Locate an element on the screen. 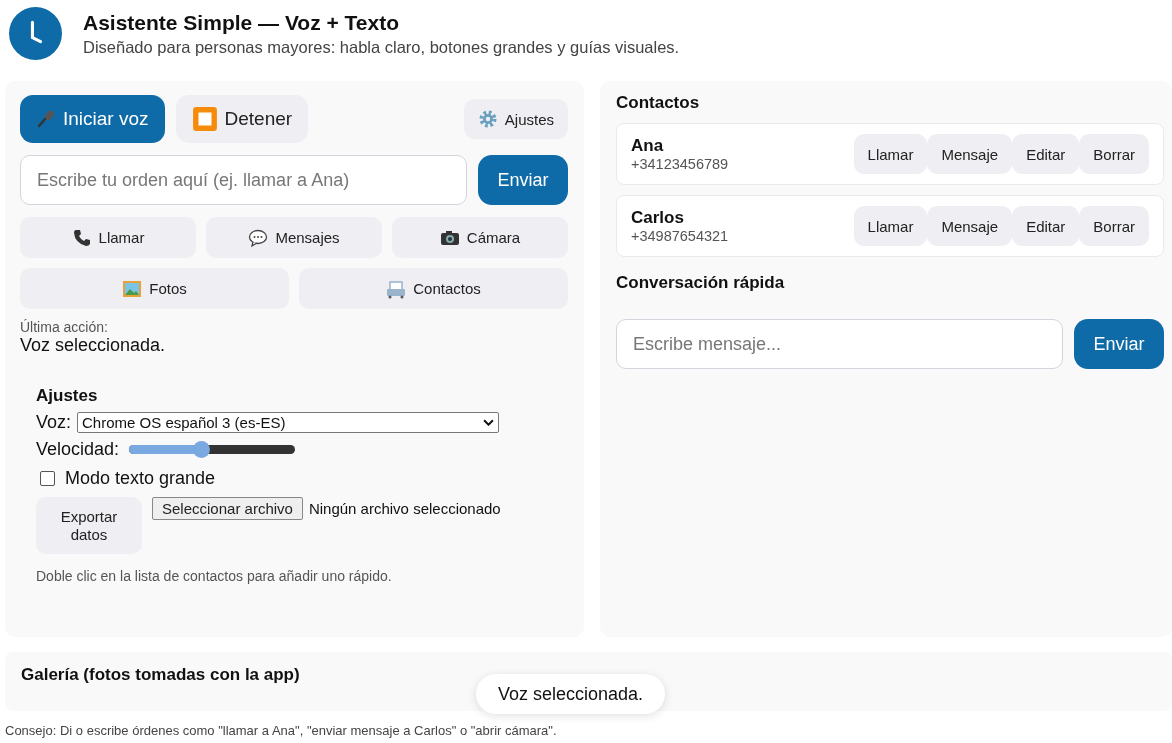 The width and height of the screenshot is (1172, 743). command-input: Escribe tu orden aquí (ej. llamar a Ana) is located at coordinates (243, 180).